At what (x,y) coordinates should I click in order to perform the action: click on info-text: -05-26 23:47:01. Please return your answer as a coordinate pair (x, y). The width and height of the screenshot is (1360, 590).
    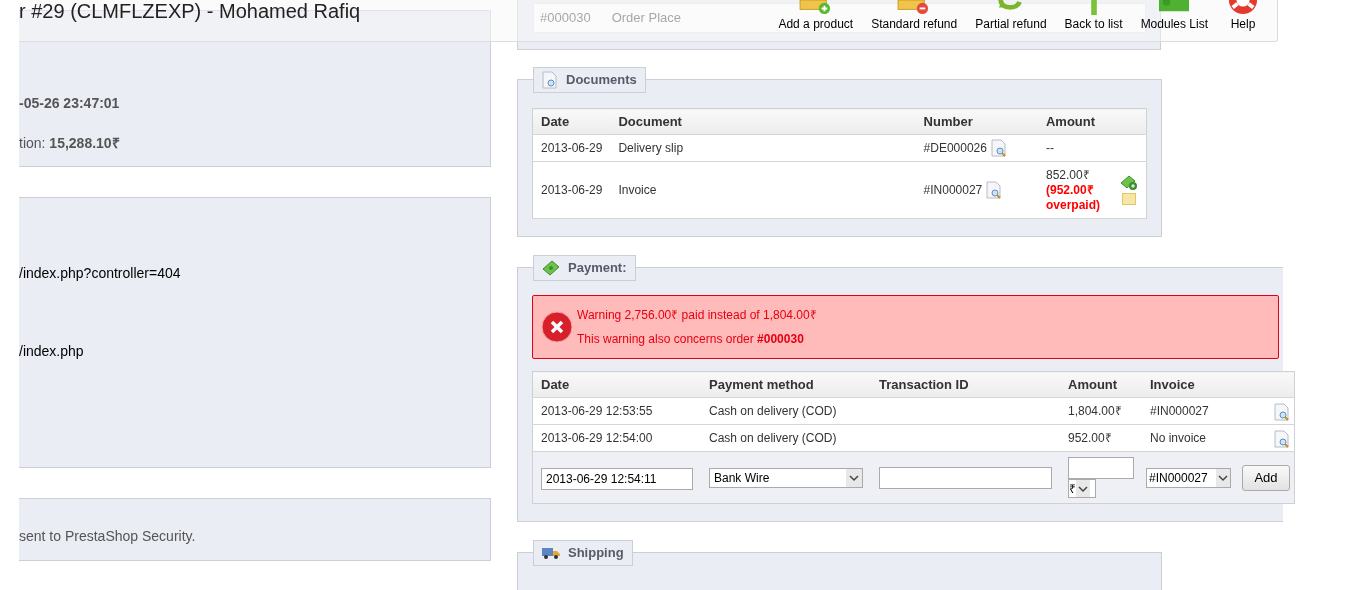
    Looking at the image, I should click on (70, 103).